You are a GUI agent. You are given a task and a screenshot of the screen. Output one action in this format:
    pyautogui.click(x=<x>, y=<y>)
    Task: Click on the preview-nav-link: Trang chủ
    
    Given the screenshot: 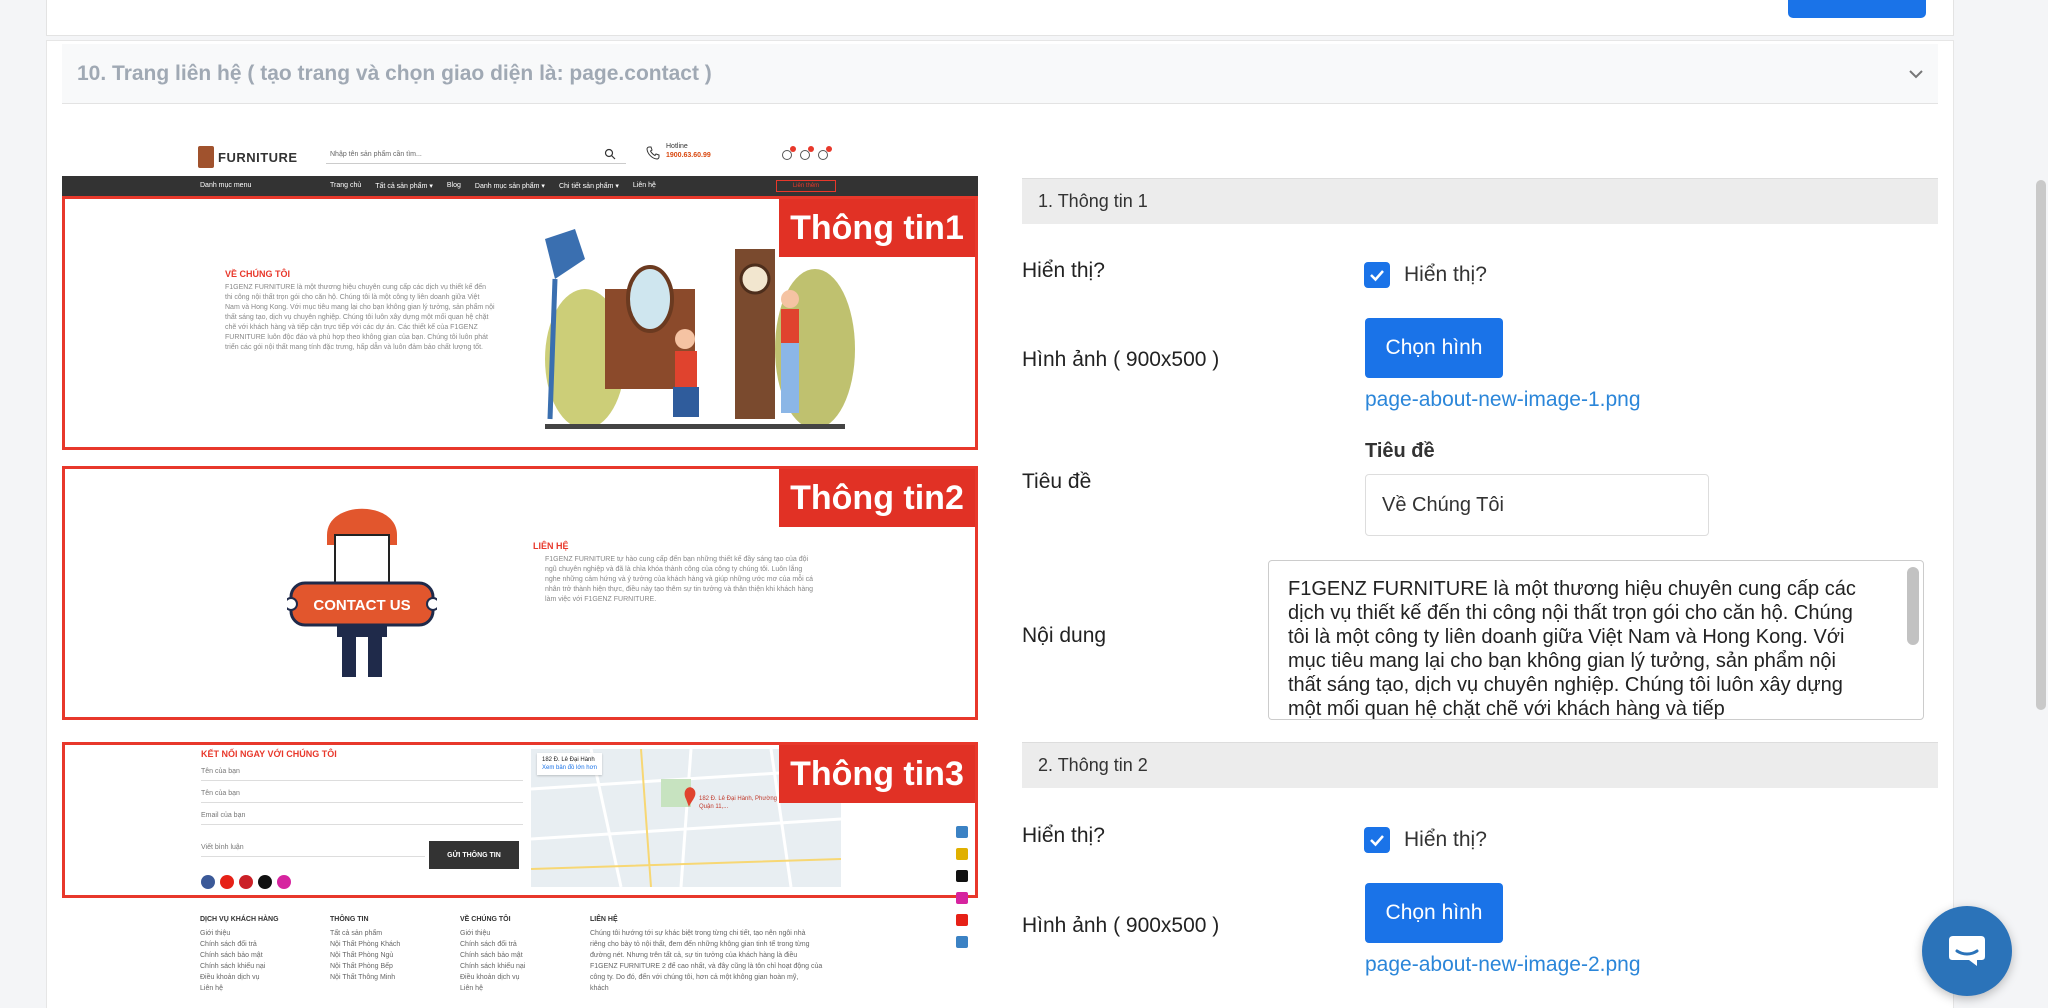 What is the action you would take?
    pyautogui.click(x=346, y=185)
    